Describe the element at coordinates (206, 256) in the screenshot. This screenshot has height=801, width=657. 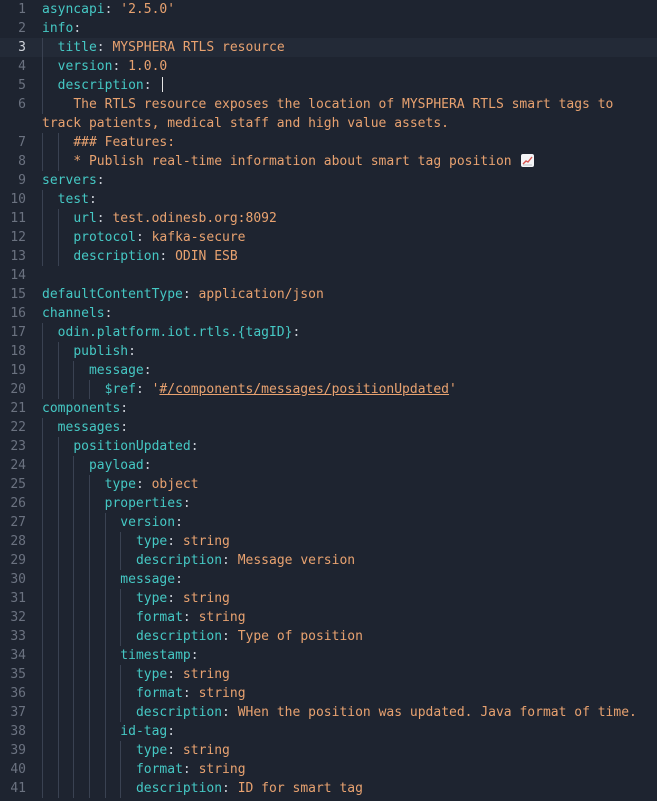
I see `yaml-value: ODIN ESB` at that location.